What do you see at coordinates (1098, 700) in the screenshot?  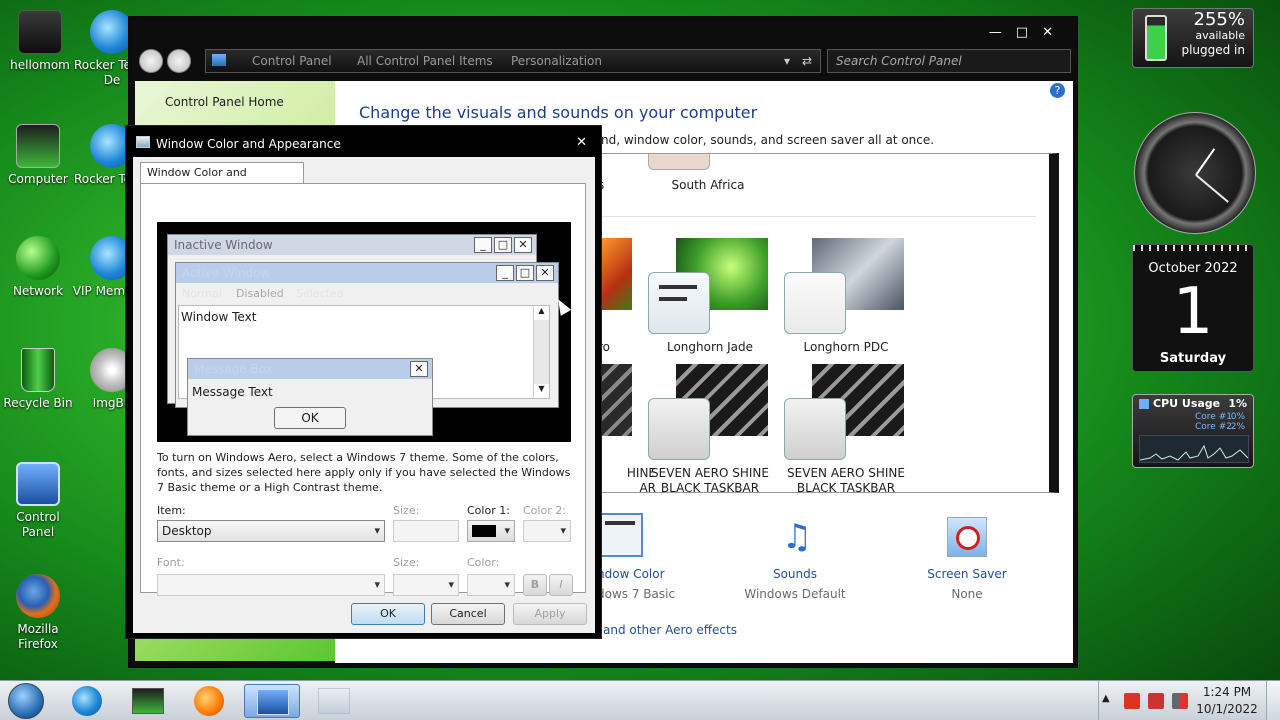 I see `tray-divider` at bounding box center [1098, 700].